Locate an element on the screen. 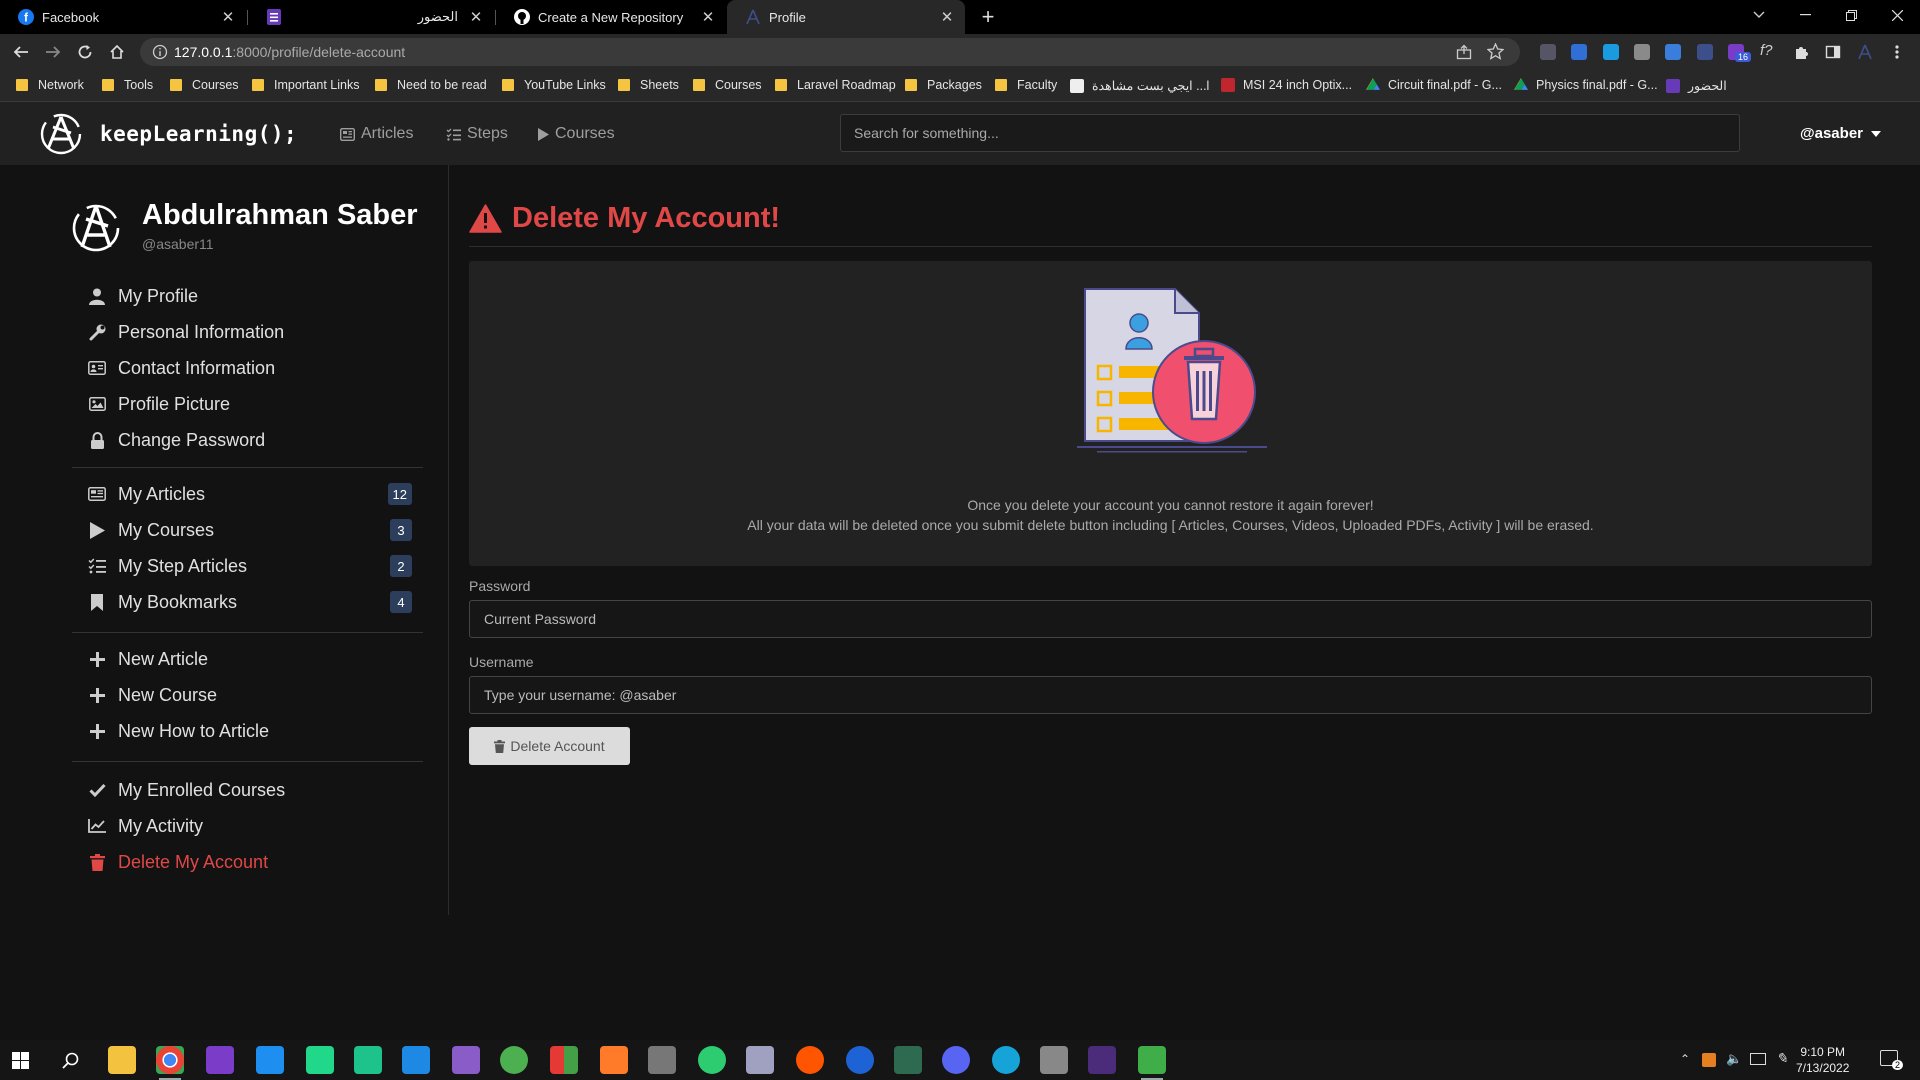 The image size is (1920, 1080). delete-account-button: Delete Account is located at coordinates (549, 746).